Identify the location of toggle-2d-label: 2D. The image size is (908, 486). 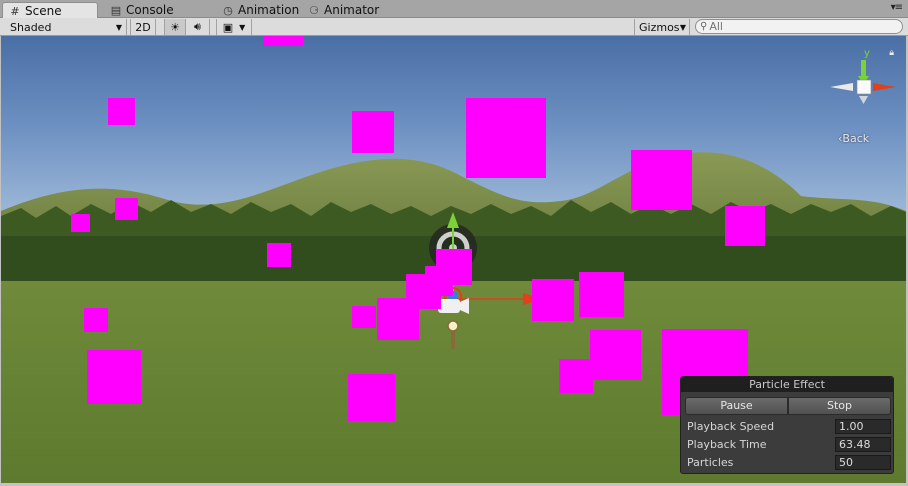
(143, 27).